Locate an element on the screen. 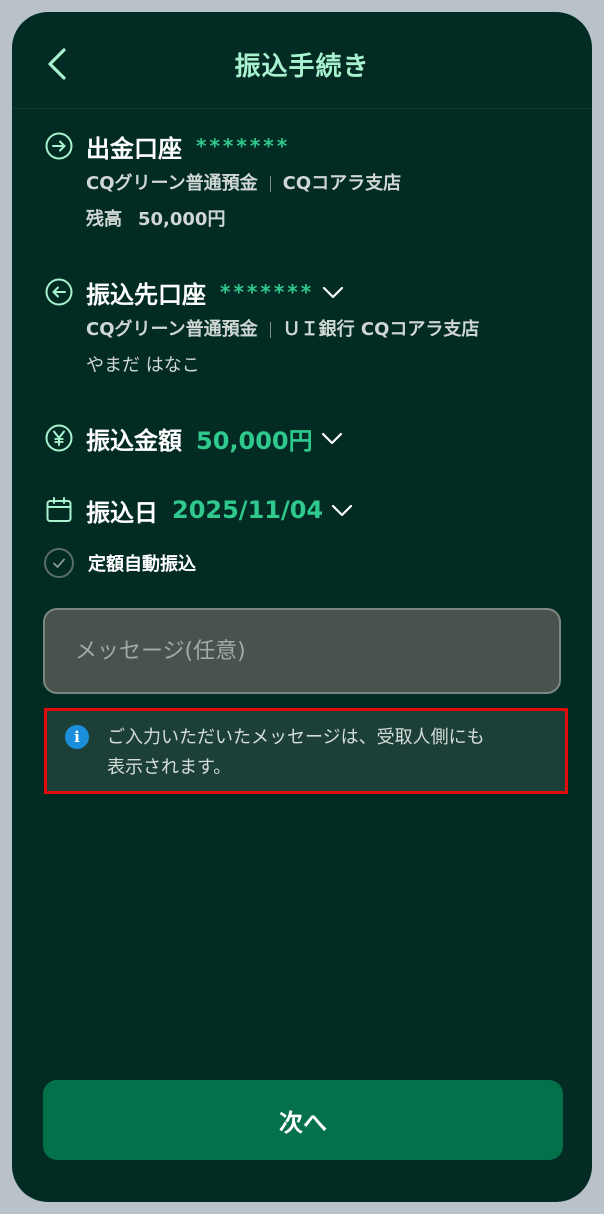 This screenshot has width=604, height=1214. to-account-label: 振込先口座 is located at coordinates (146, 294).